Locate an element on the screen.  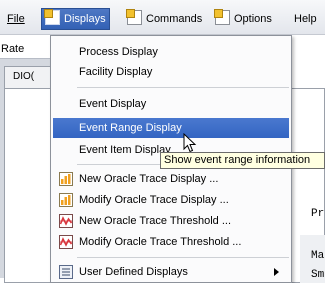
background-text-sm: Sm is located at coordinates (318, 275).